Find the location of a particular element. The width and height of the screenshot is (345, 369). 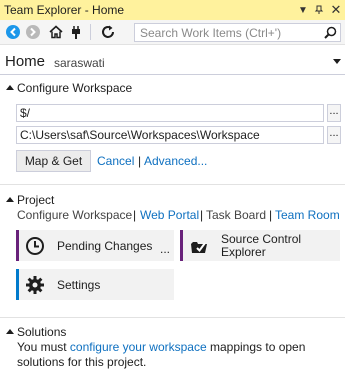

settings-tile: Settings is located at coordinates (95, 284).